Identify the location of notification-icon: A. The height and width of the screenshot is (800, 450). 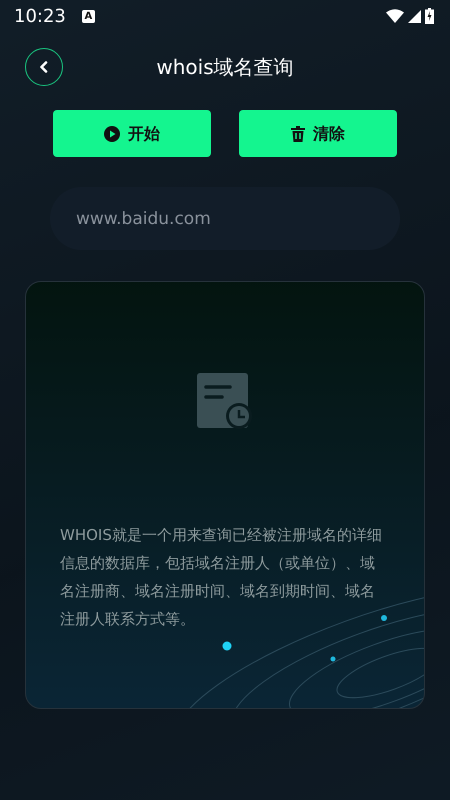
(88, 16).